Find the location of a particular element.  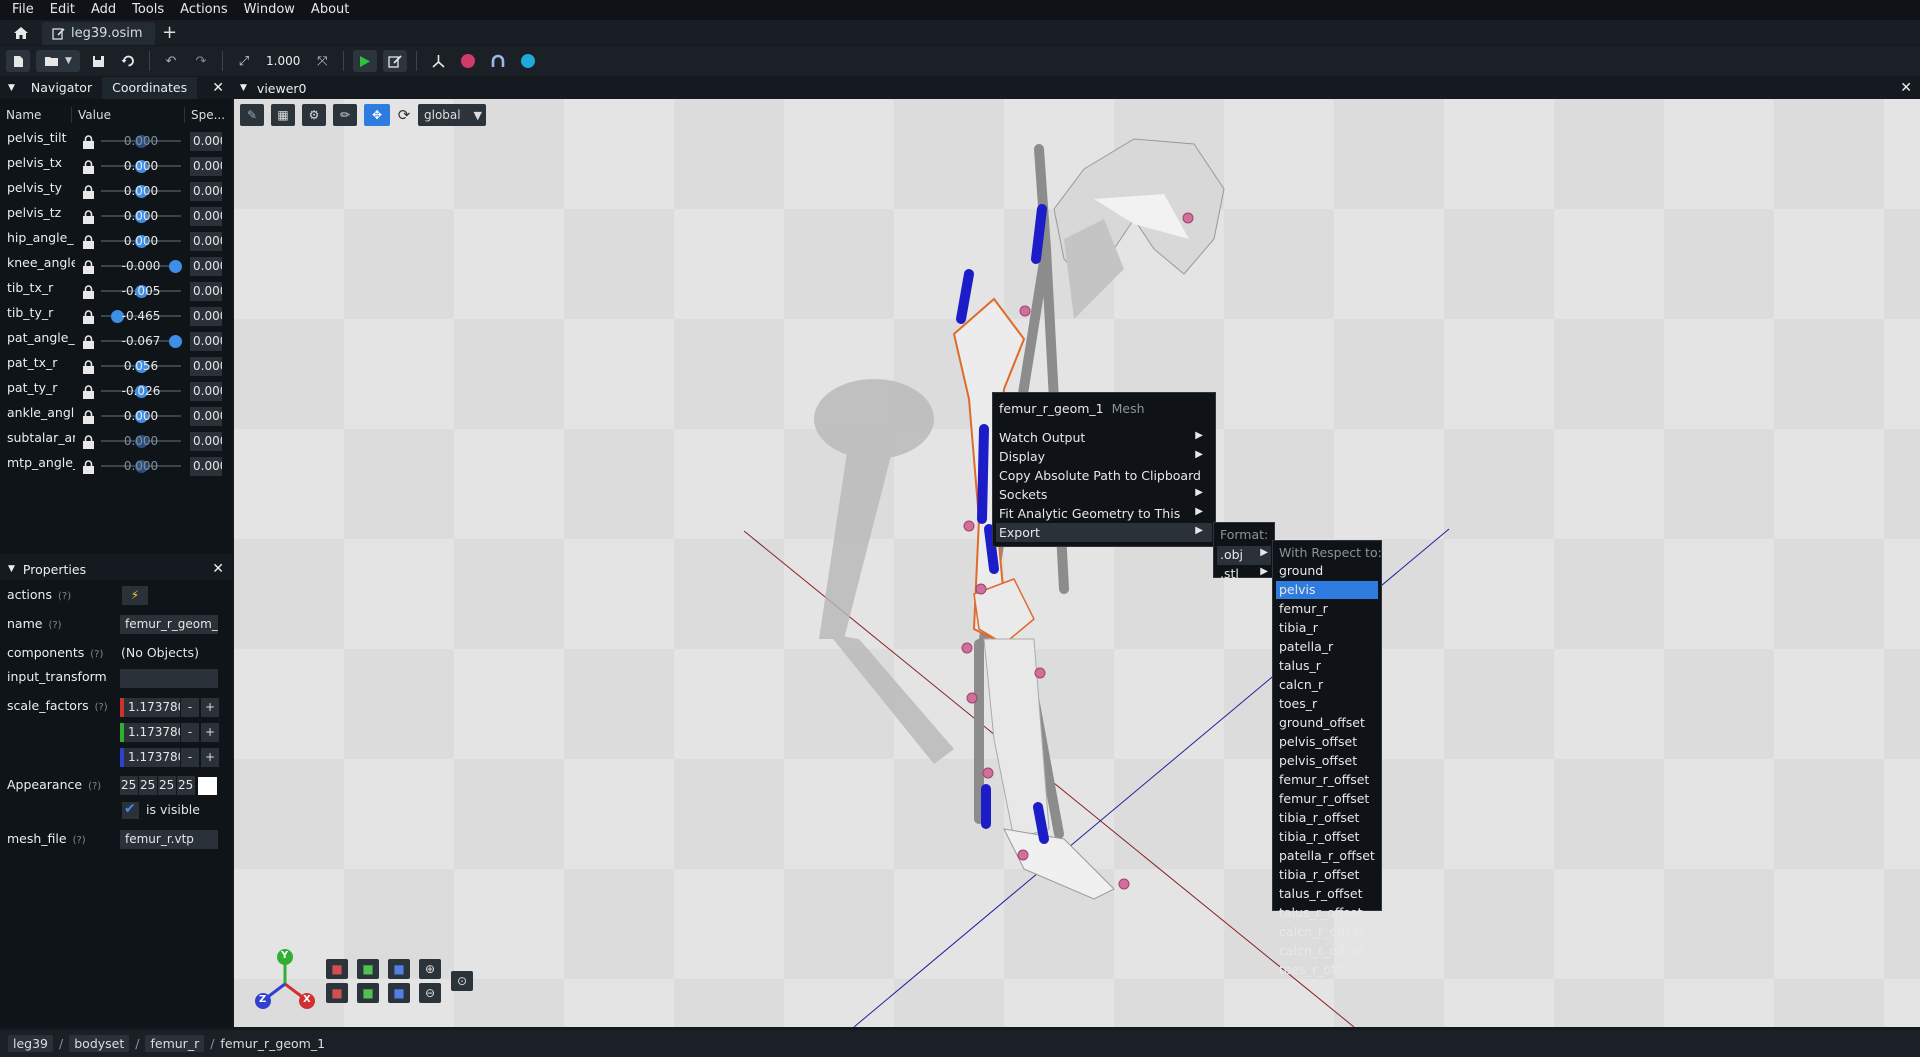

home-tab is located at coordinates (21, 32).